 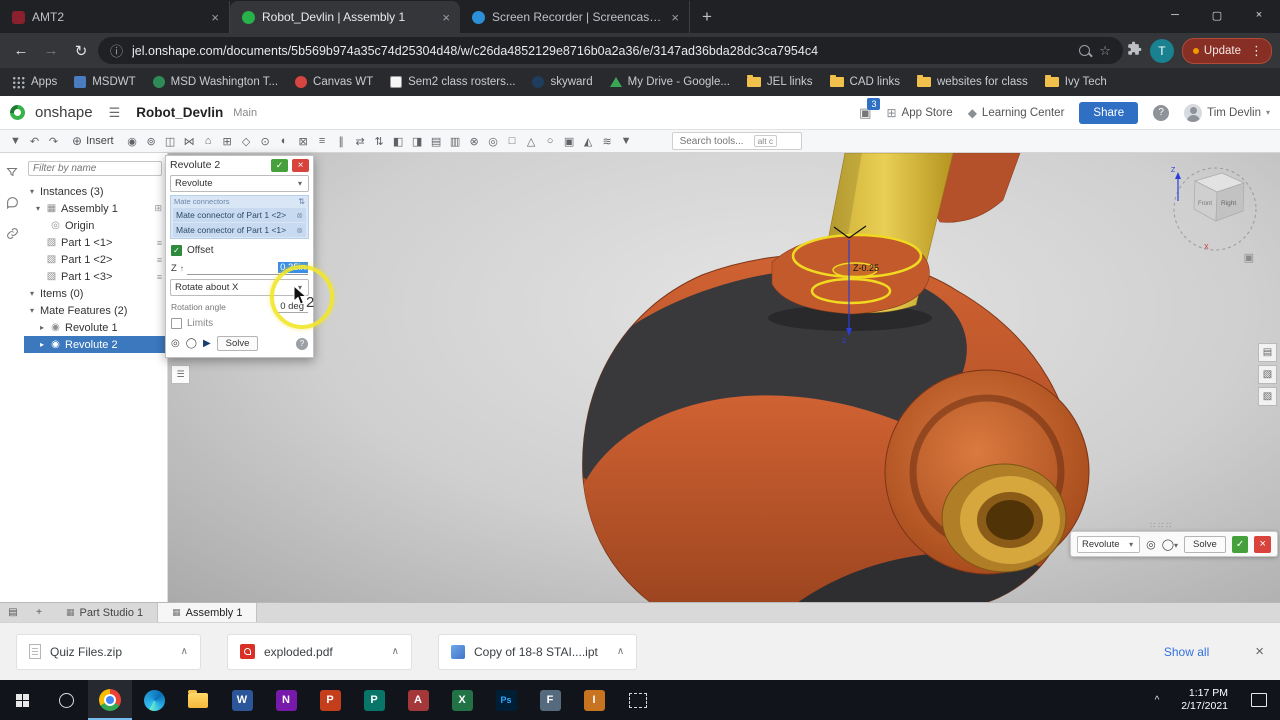 What do you see at coordinates (1186, 652) in the screenshot?
I see `show-all-downloads-link: Show all` at bounding box center [1186, 652].